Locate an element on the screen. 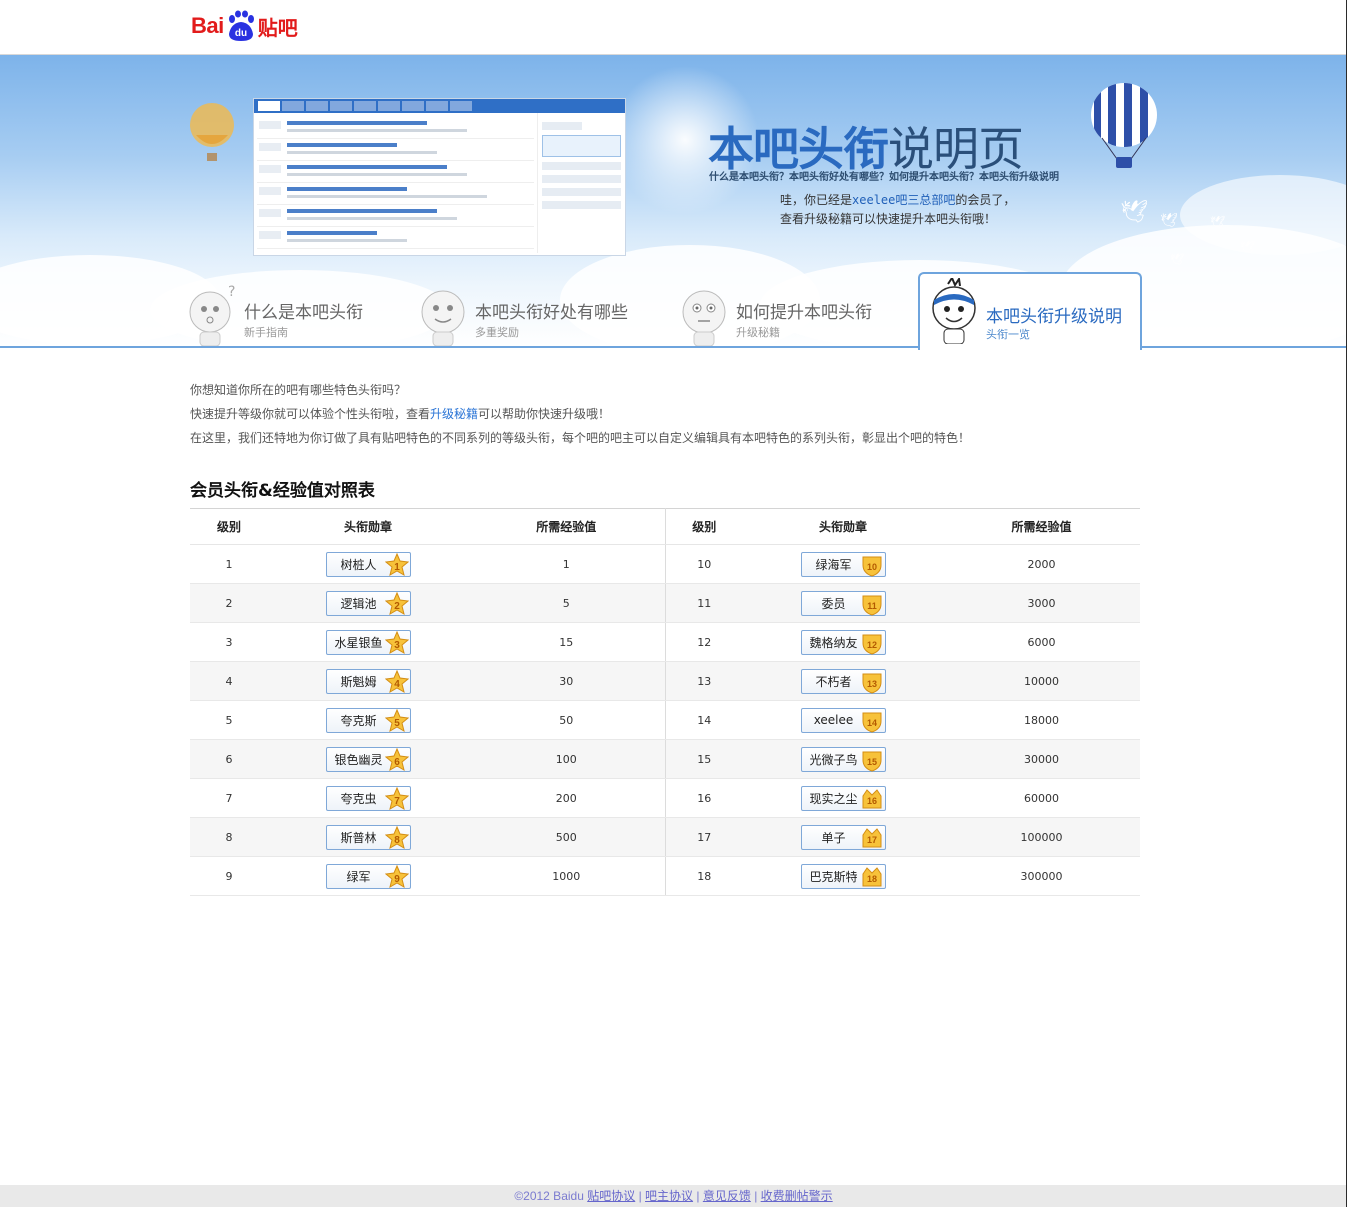 The width and height of the screenshot is (1349, 1207). svg-text: 8 is located at coordinates (397, 840).